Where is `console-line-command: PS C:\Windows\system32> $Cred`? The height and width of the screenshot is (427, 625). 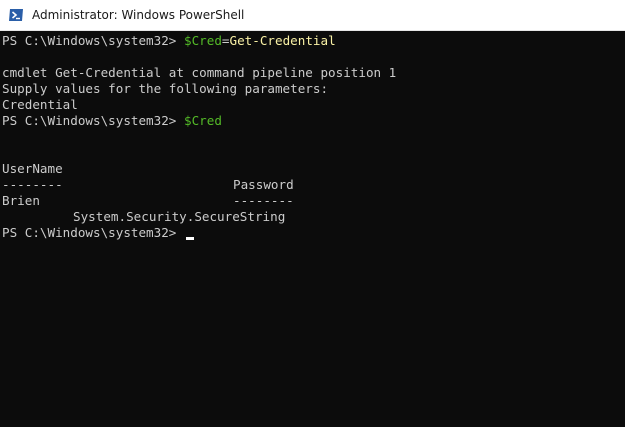
console-line-command: PS C:\Windows\system32> $Cred is located at coordinates (112, 121).